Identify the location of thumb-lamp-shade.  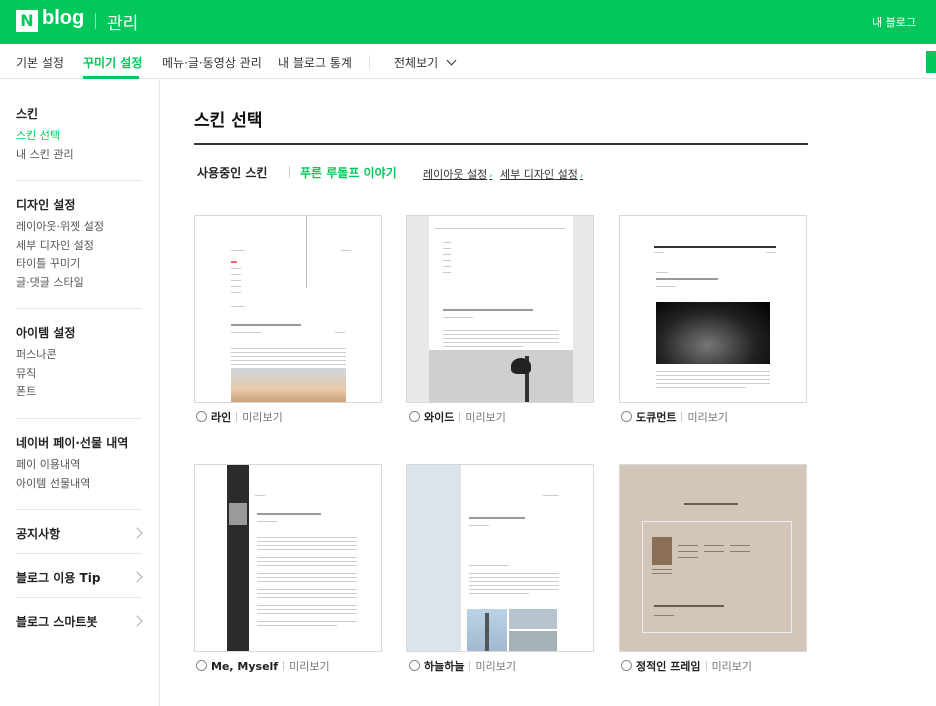
(521, 366).